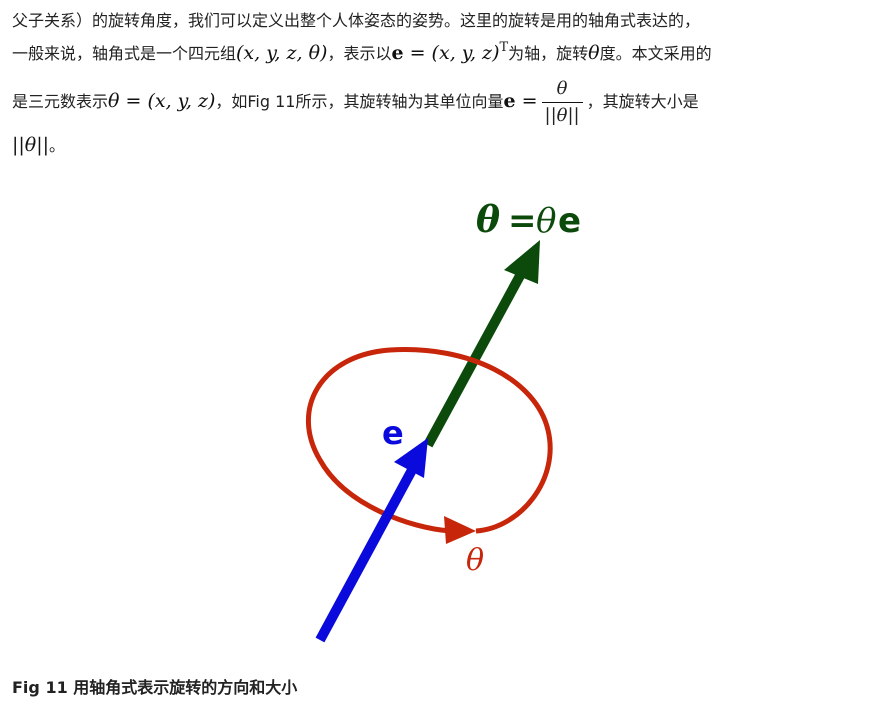  I want to click on rotation-arrowhead, so click(460, 530).